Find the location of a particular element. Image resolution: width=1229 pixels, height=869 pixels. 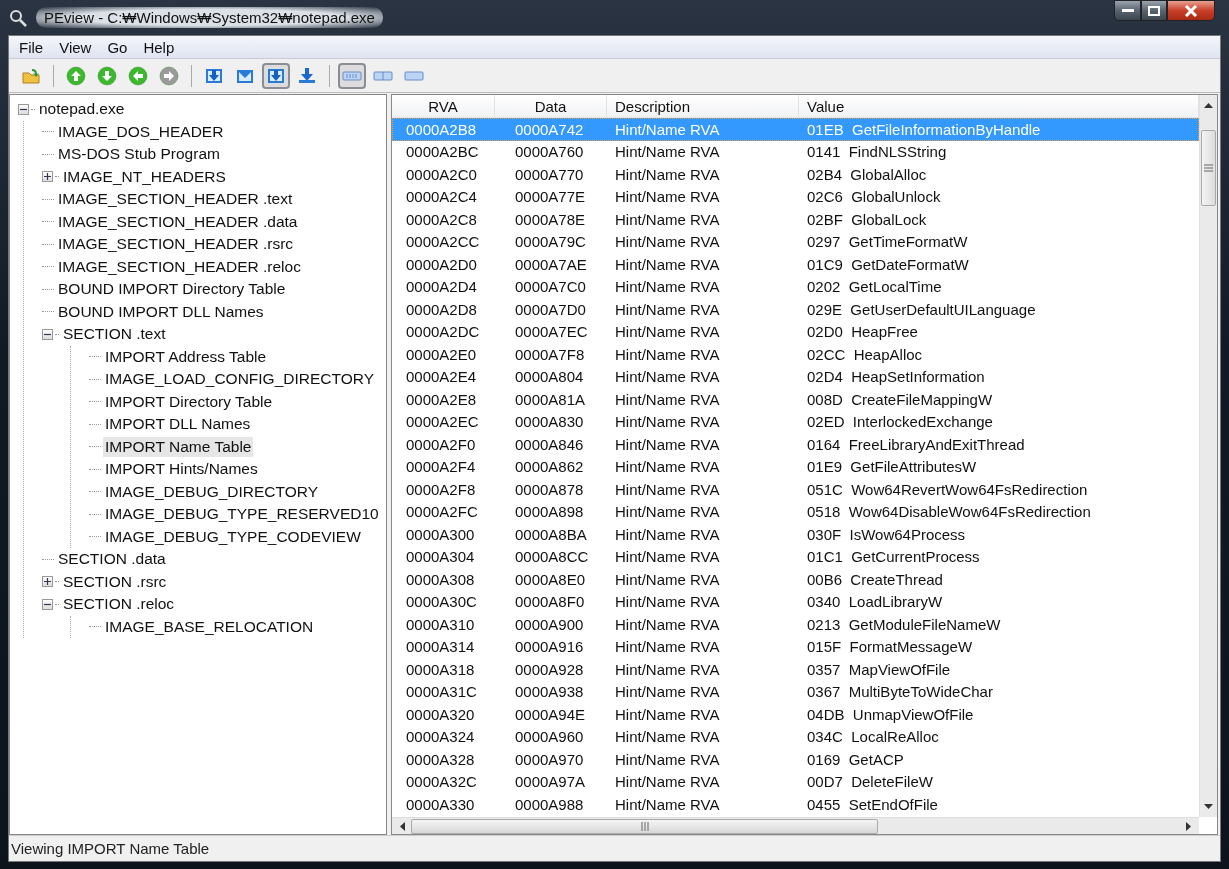

table-cell-text: 02CC HeapAlloc is located at coordinates (865, 354).